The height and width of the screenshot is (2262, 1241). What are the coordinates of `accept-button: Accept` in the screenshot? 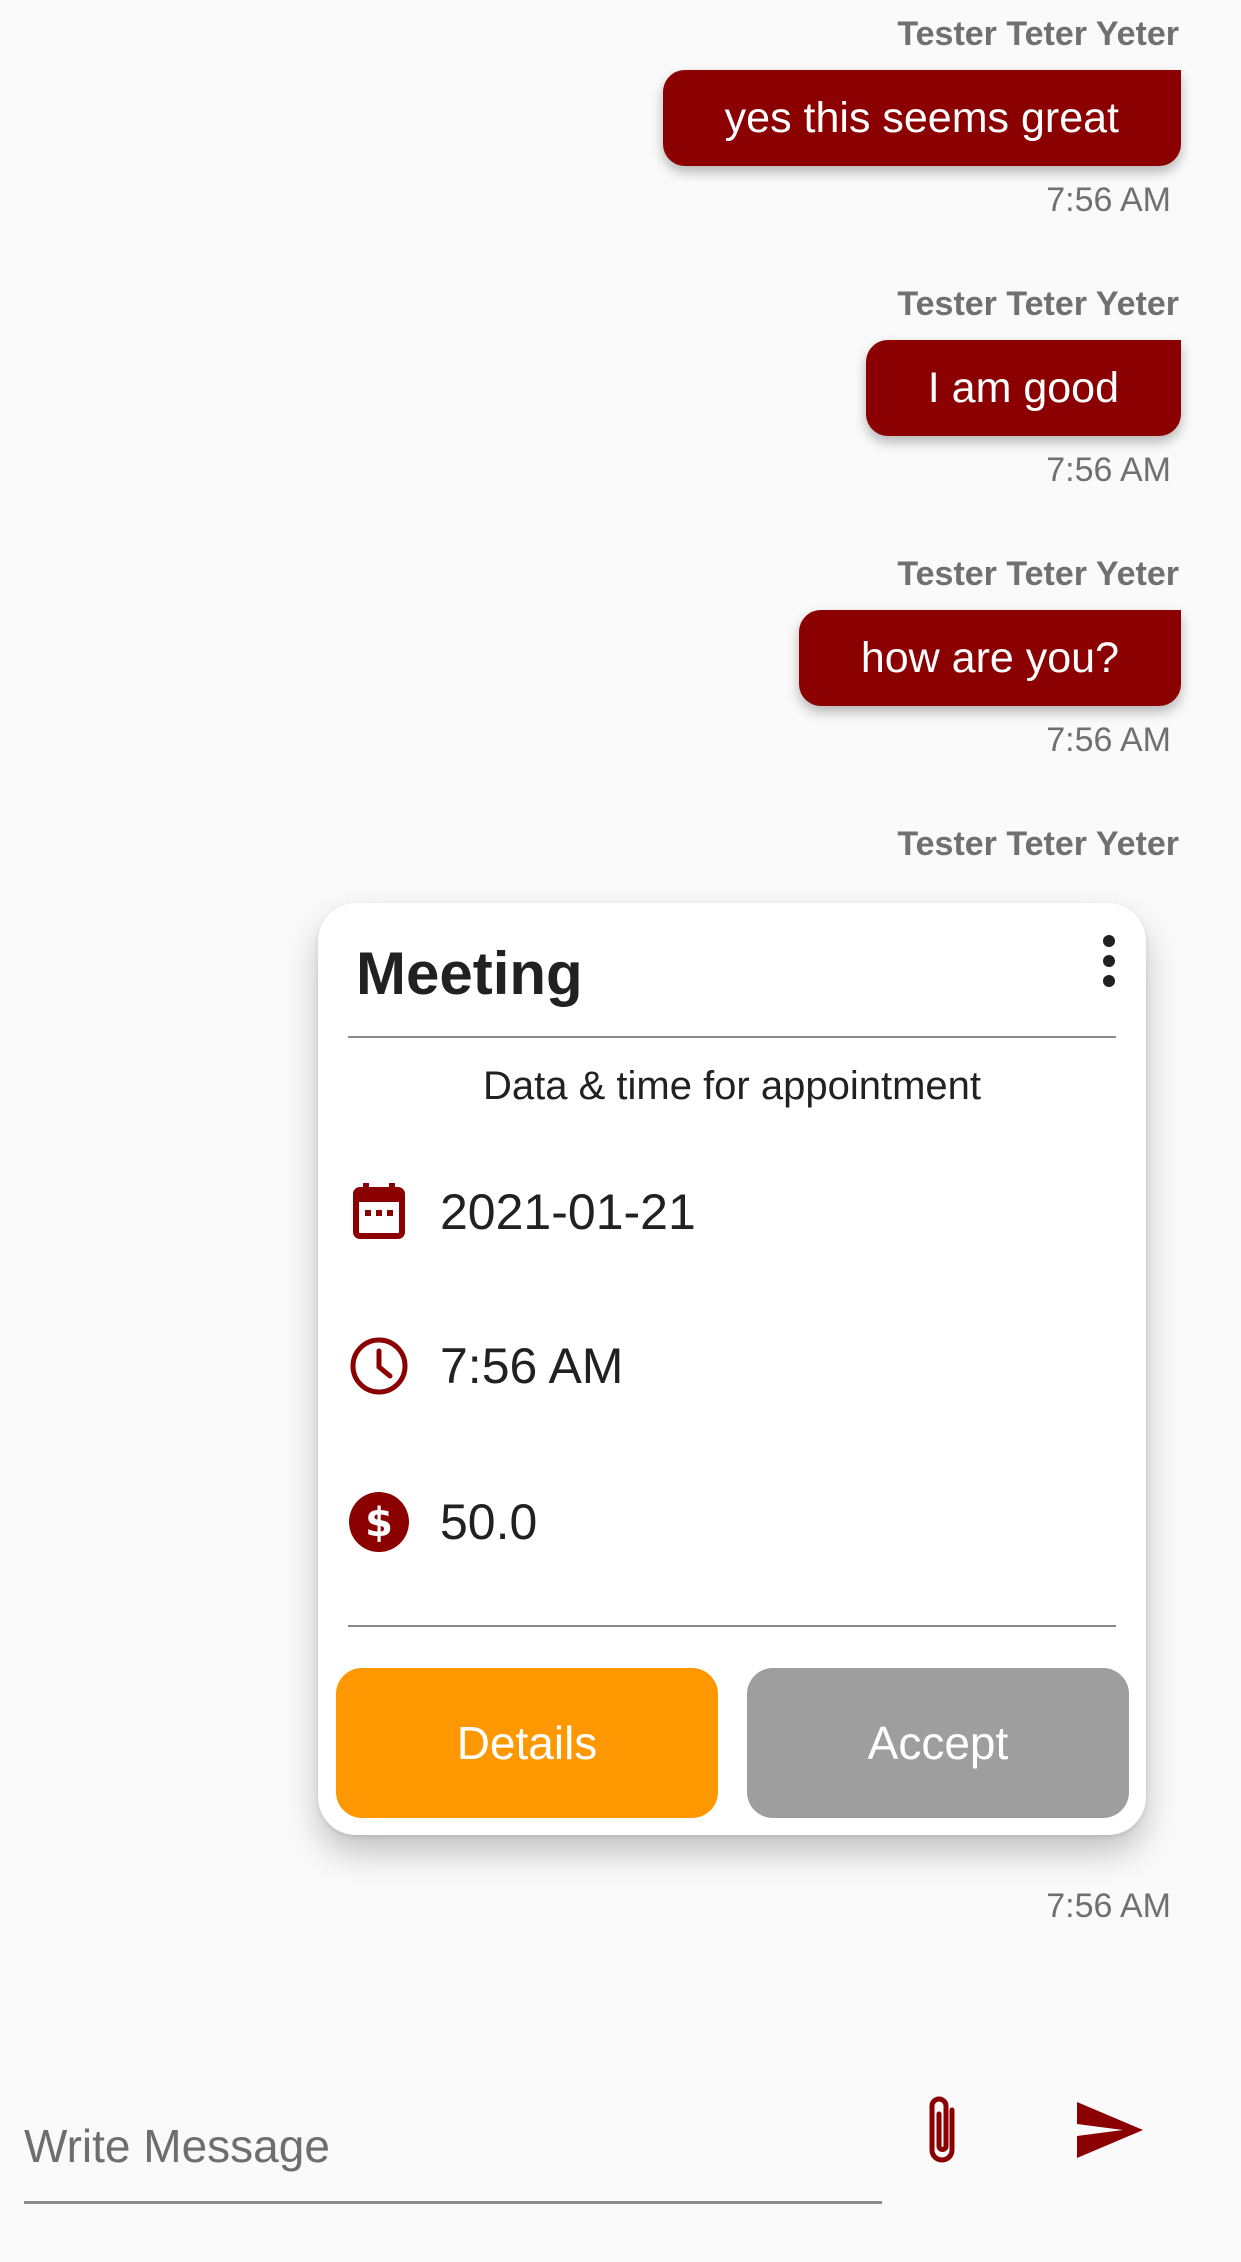 It's located at (938, 1743).